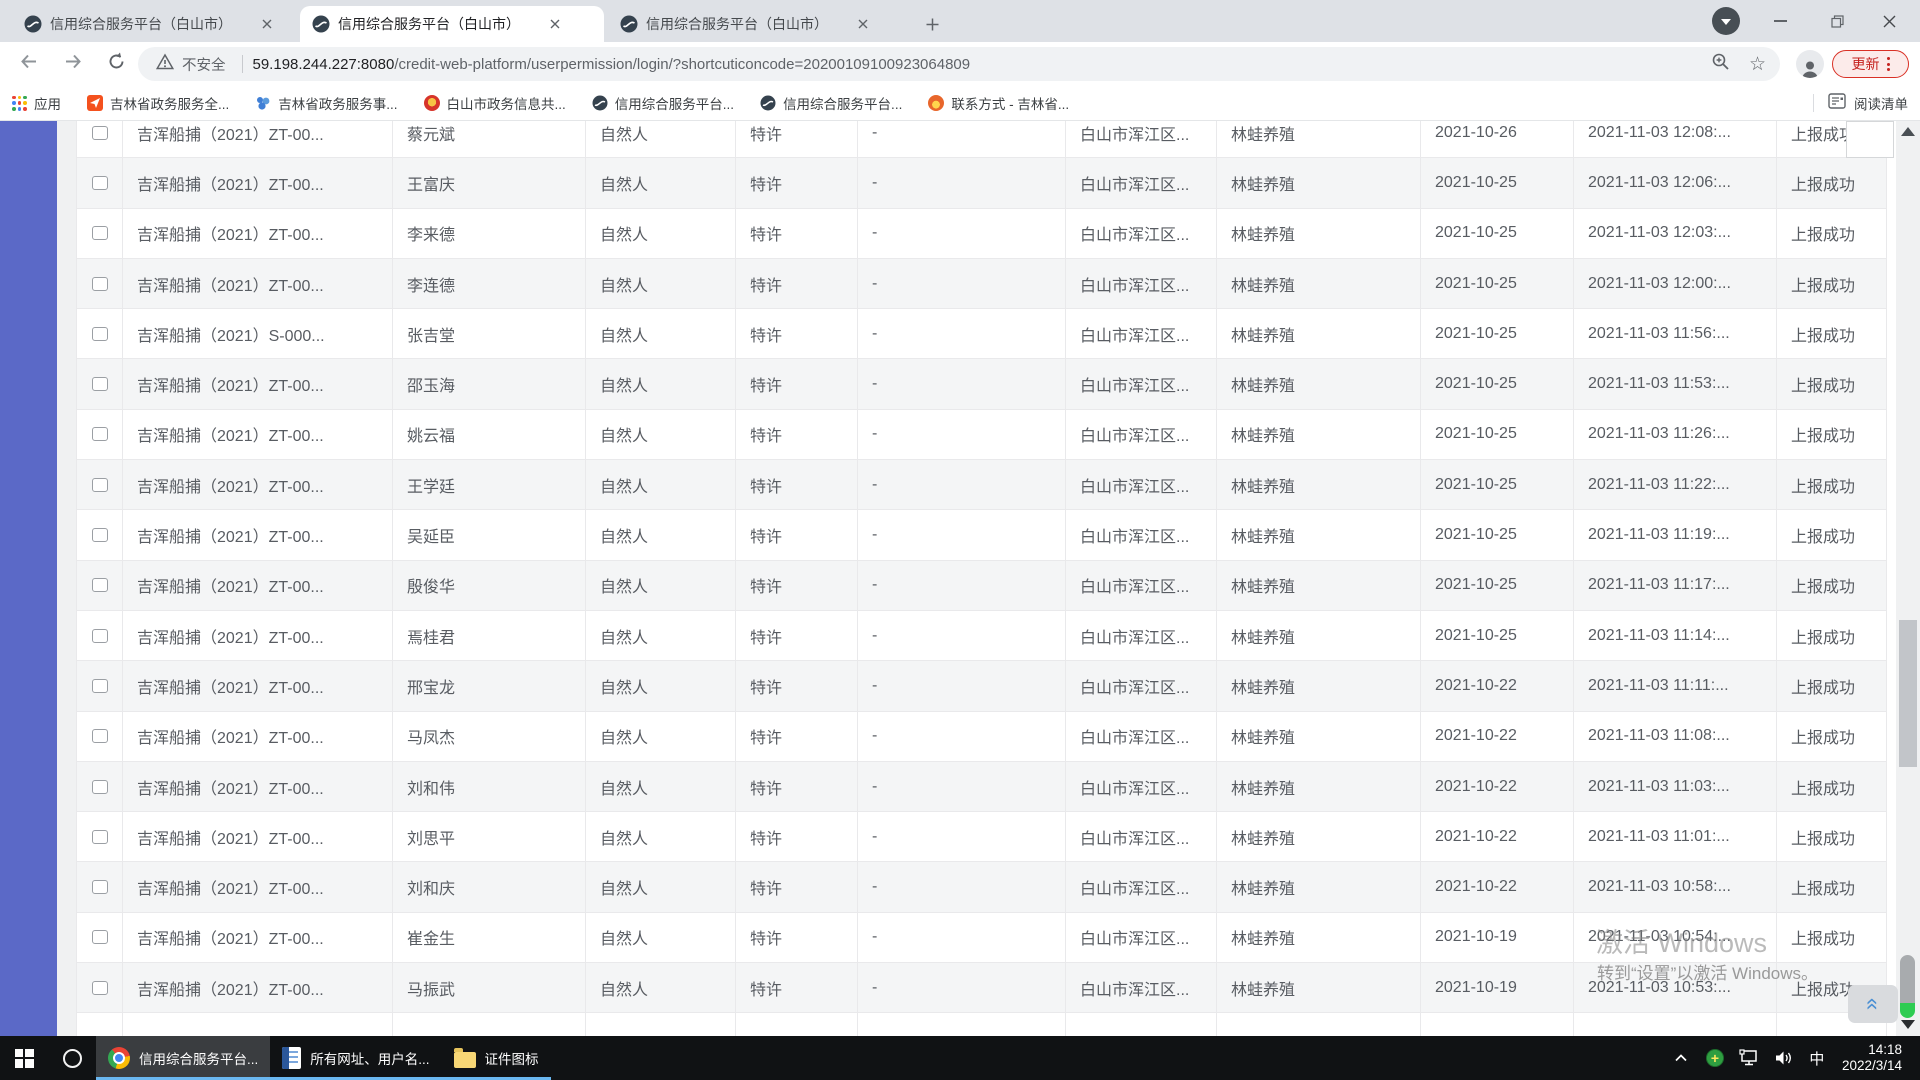  What do you see at coordinates (1749, 1058) in the screenshot?
I see `network-icon` at bounding box center [1749, 1058].